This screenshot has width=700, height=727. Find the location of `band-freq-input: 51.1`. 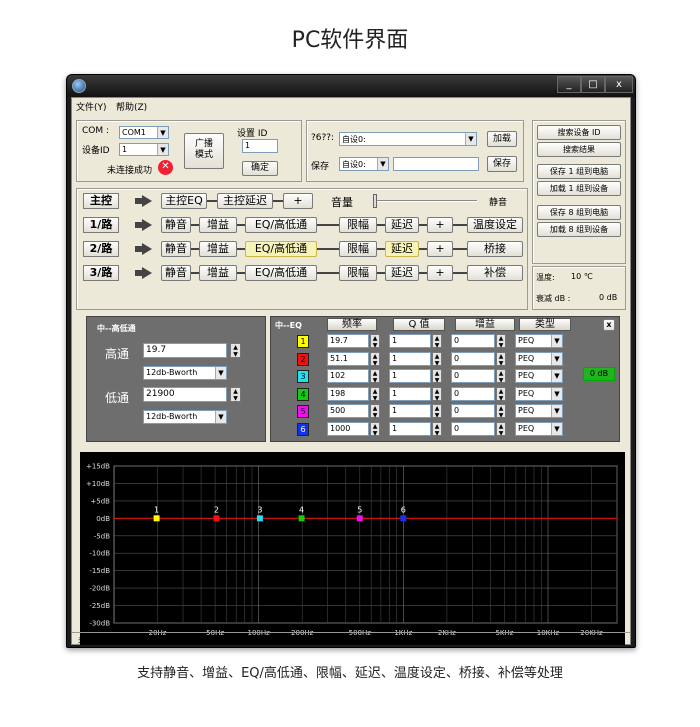

band-freq-input: 51.1 is located at coordinates (348, 358).